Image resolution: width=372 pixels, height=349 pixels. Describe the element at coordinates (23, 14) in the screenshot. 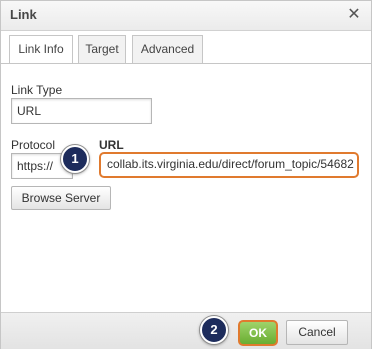

I see `dialog-title: Link` at that location.